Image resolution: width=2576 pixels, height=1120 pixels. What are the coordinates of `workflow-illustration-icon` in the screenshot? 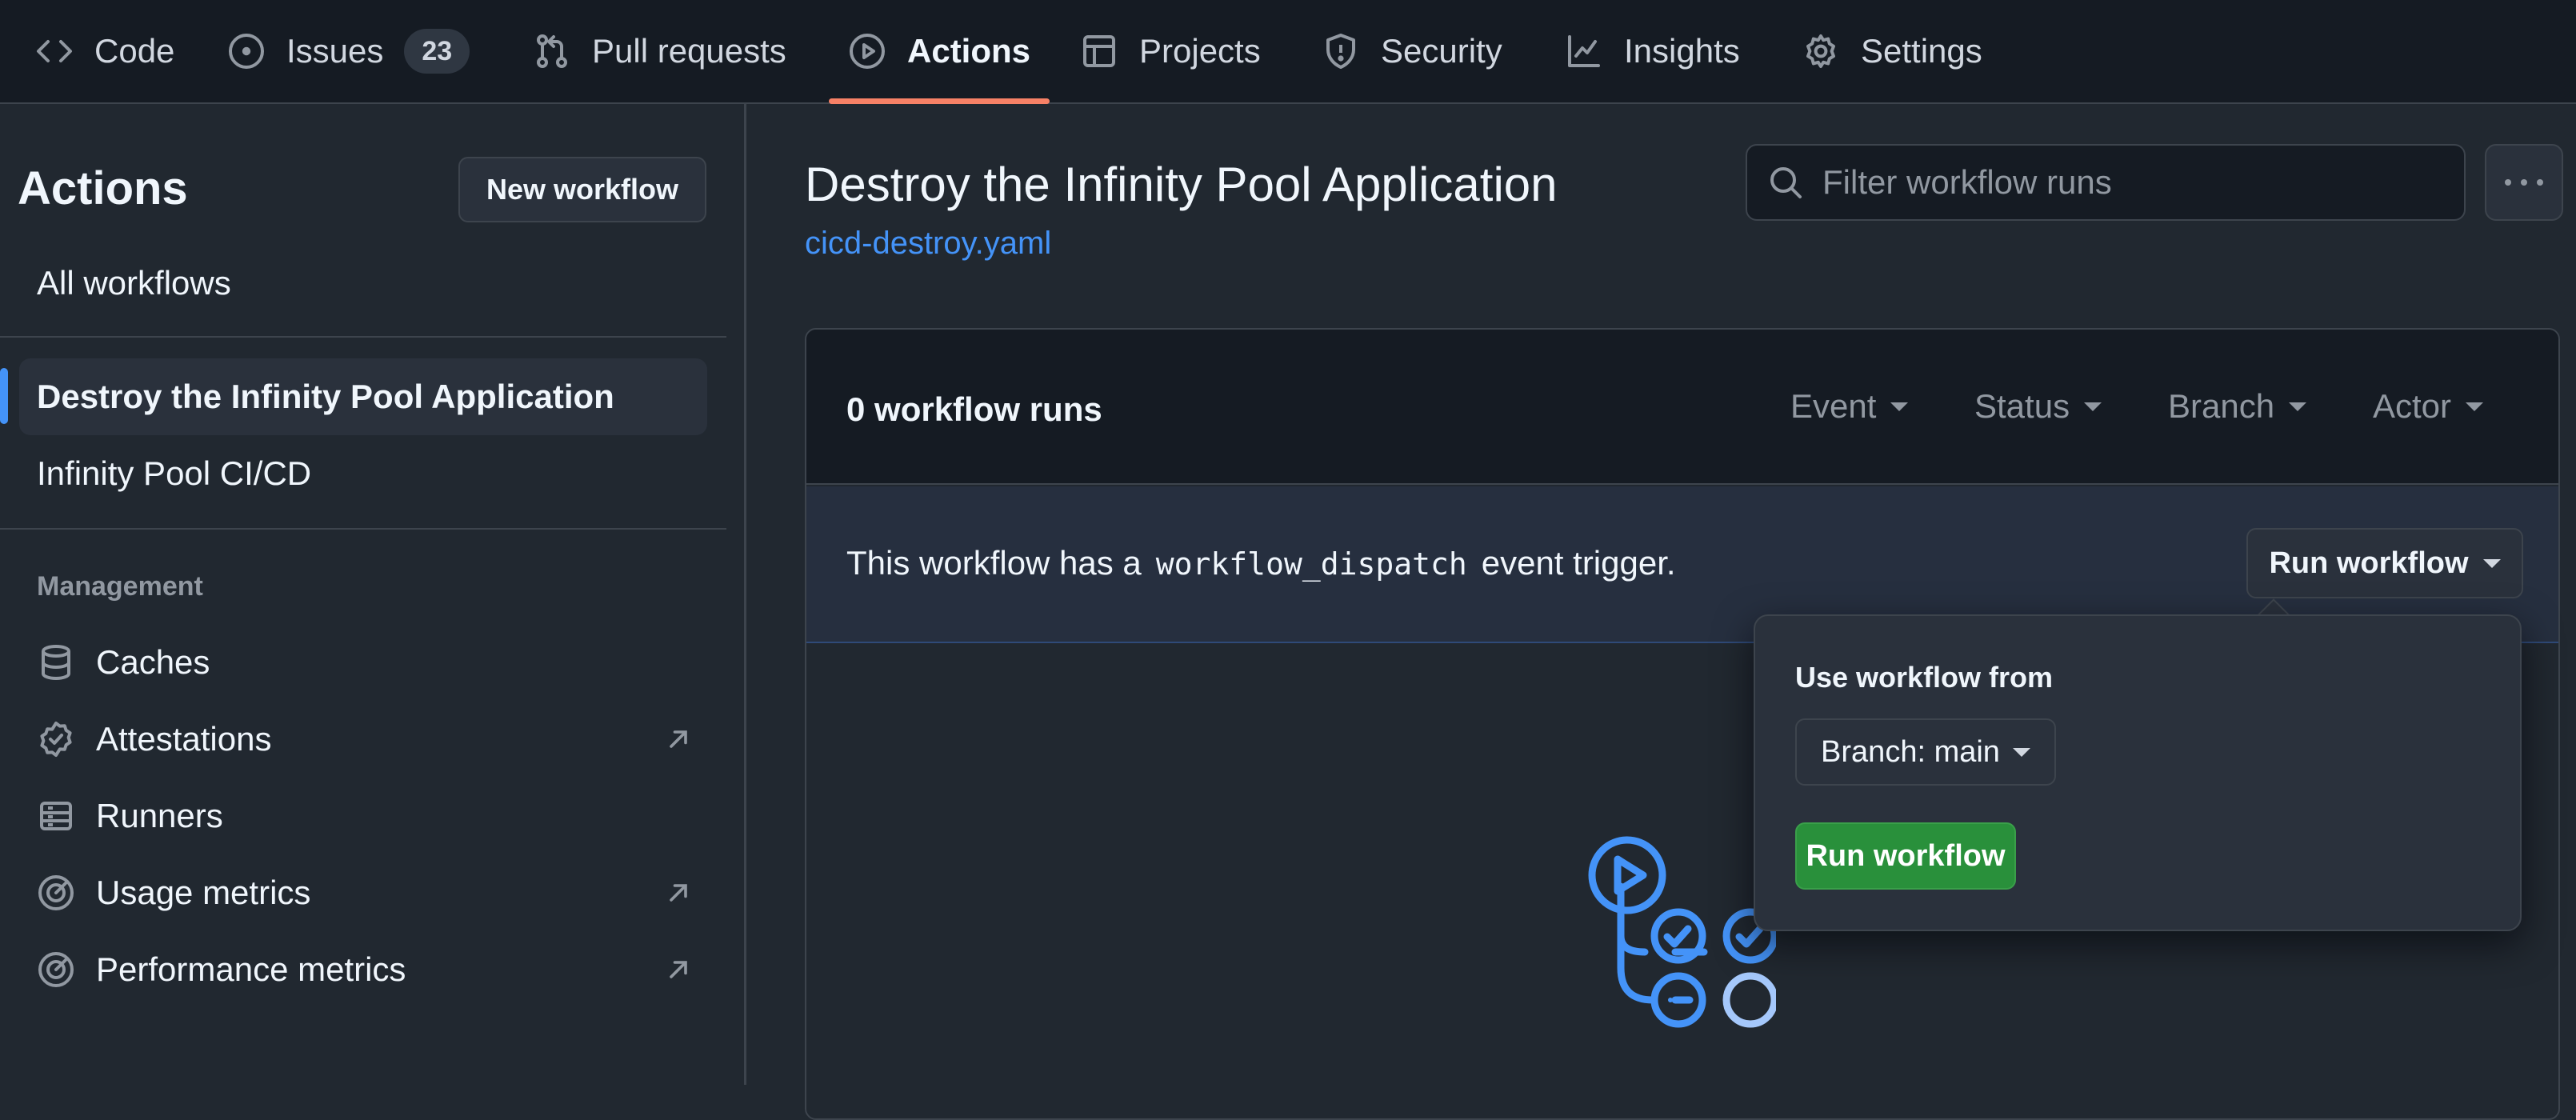 It's located at (1682, 932).